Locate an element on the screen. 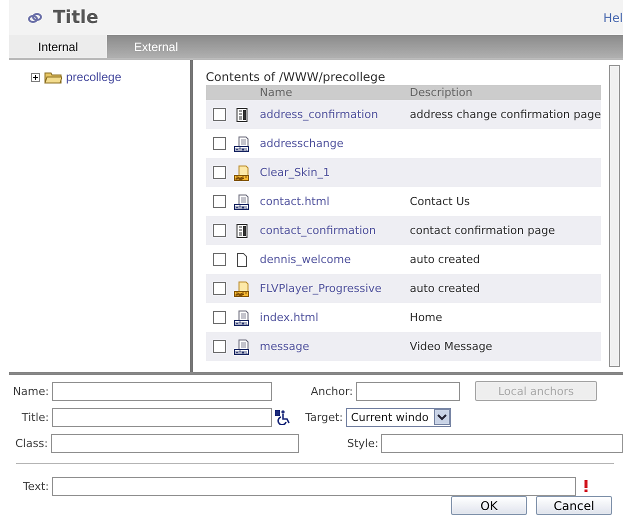 This screenshot has height=519, width=623. dialog-title: Title is located at coordinates (75, 17).